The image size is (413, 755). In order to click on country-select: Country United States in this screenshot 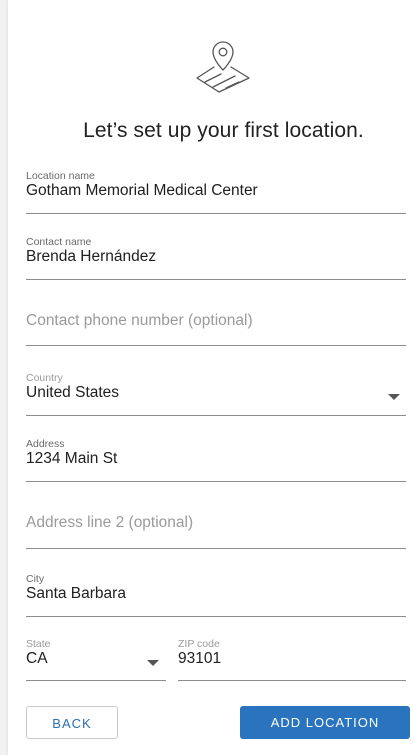, I will do `click(216, 387)`.